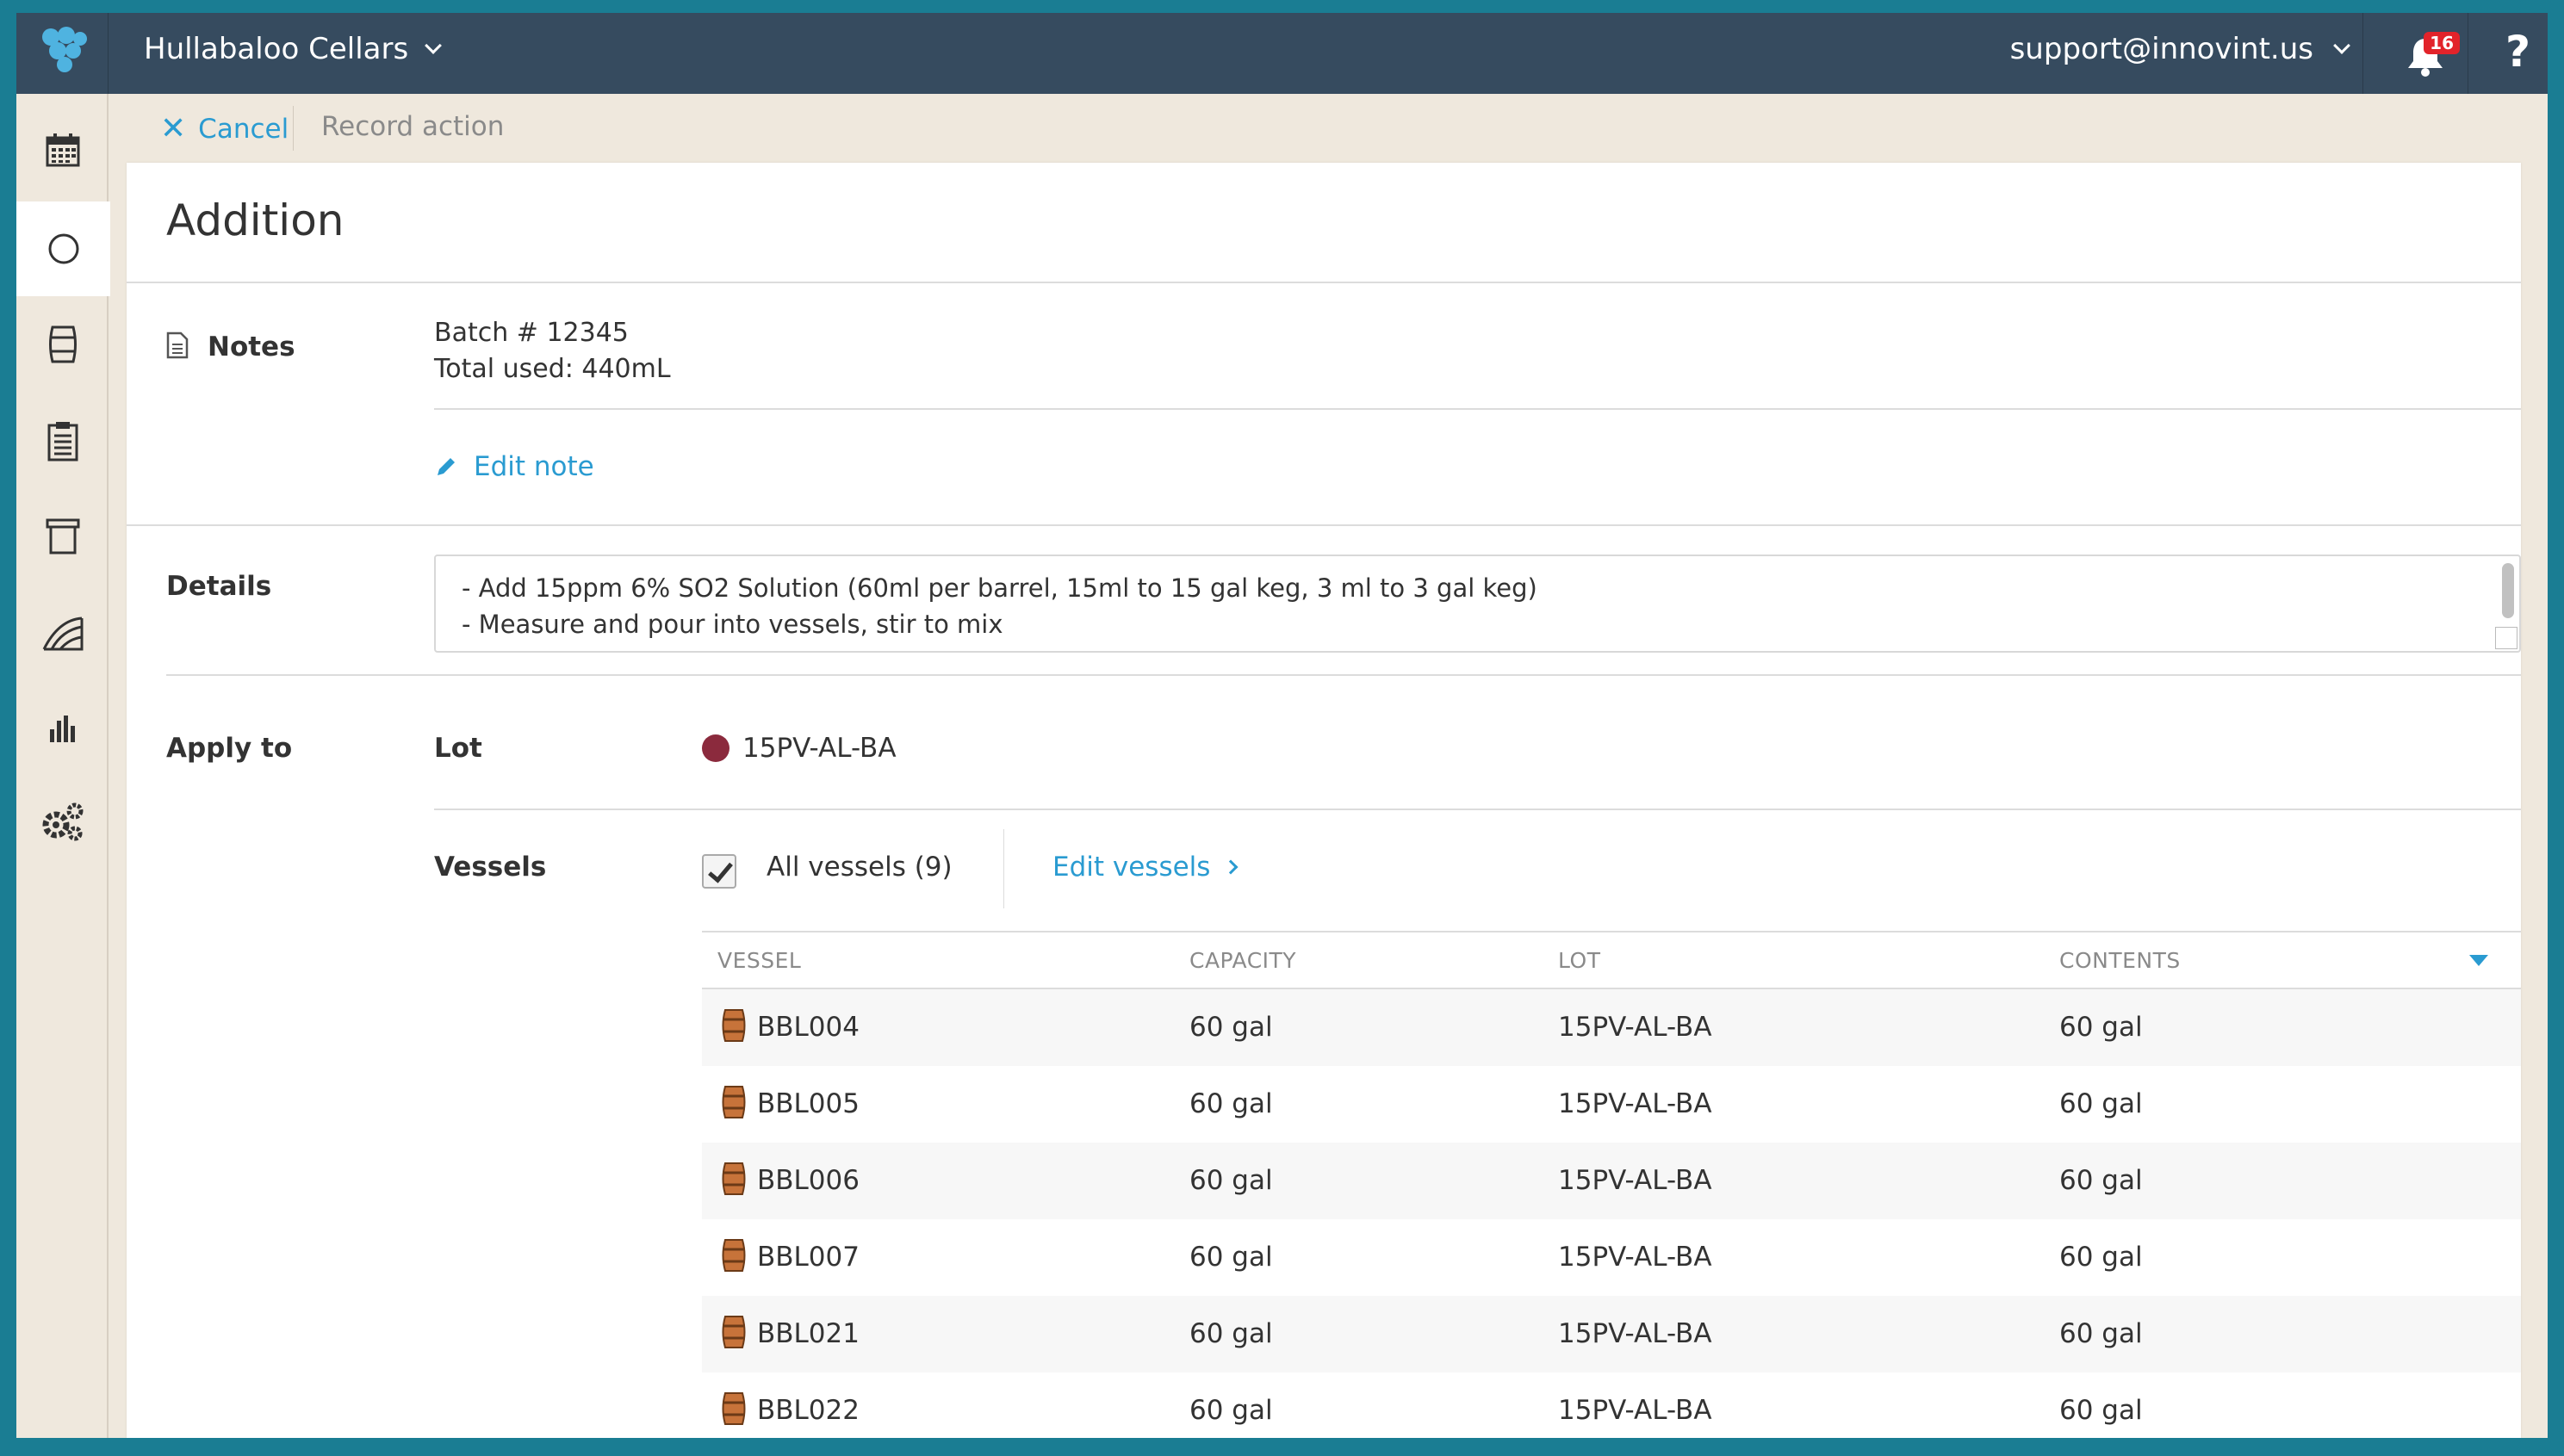 The image size is (2564, 1456). I want to click on resize-handle, so click(2506, 638).